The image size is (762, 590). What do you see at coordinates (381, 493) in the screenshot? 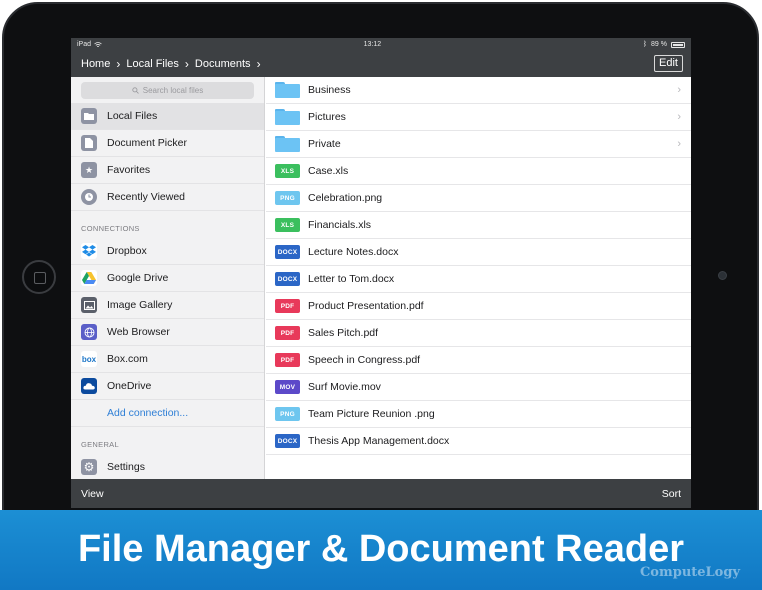
I see `bottom-toolbar: View Sort` at bounding box center [381, 493].